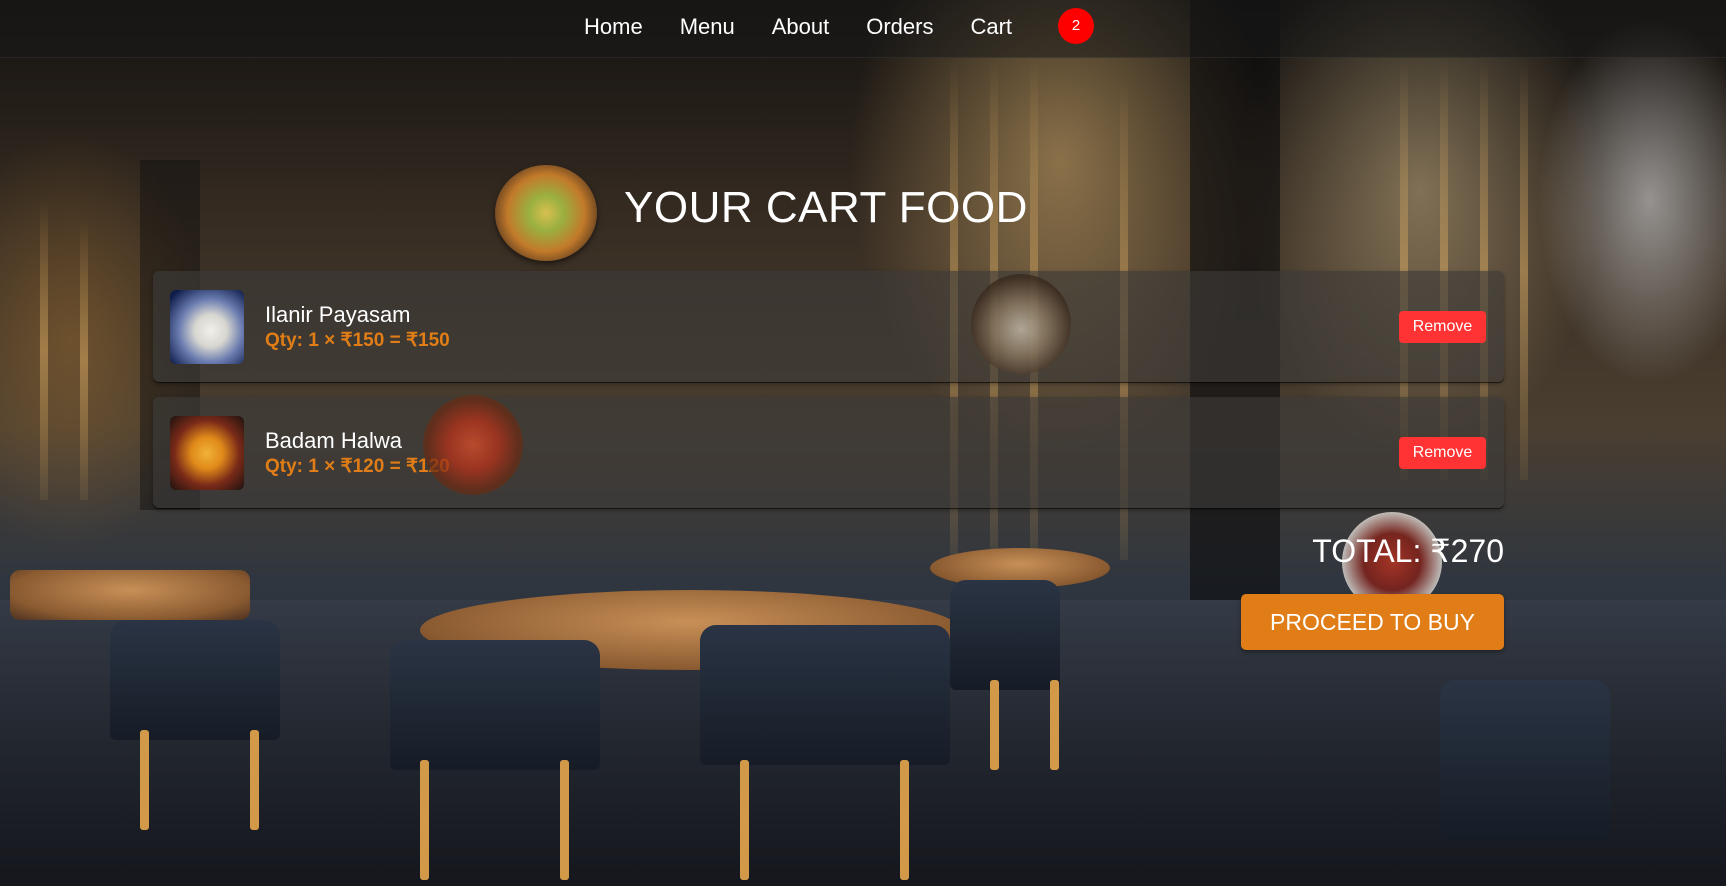 The image size is (1726, 886). Describe the element at coordinates (207, 453) in the screenshot. I see `halwa-image` at that location.